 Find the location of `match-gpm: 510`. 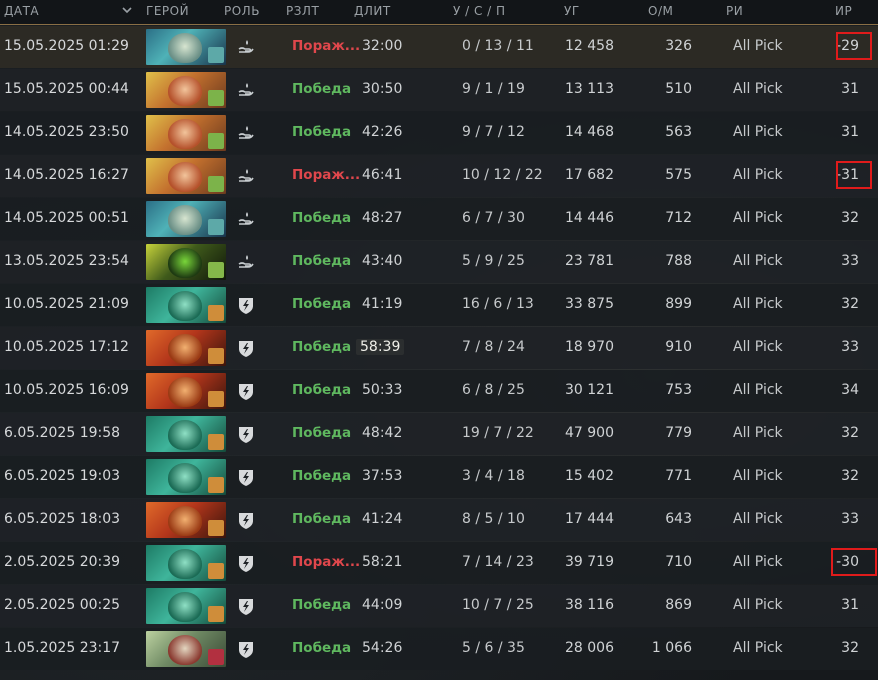

match-gpm: 510 is located at coordinates (678, 89).